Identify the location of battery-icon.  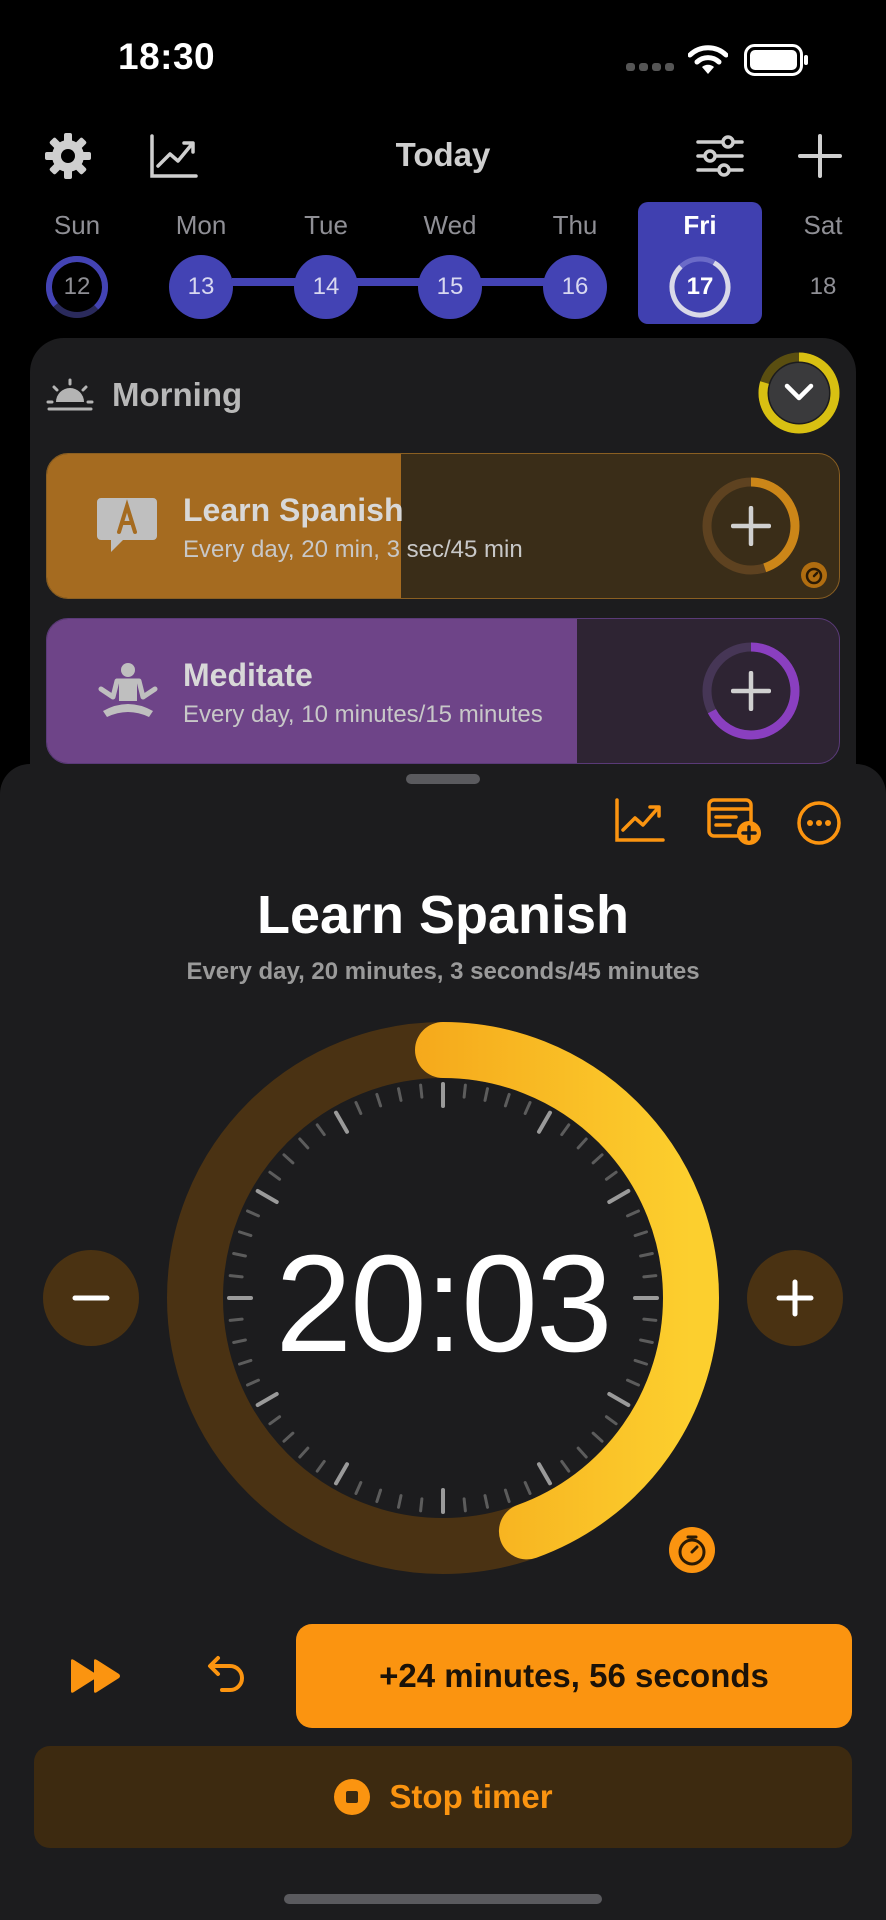
(776, 60).